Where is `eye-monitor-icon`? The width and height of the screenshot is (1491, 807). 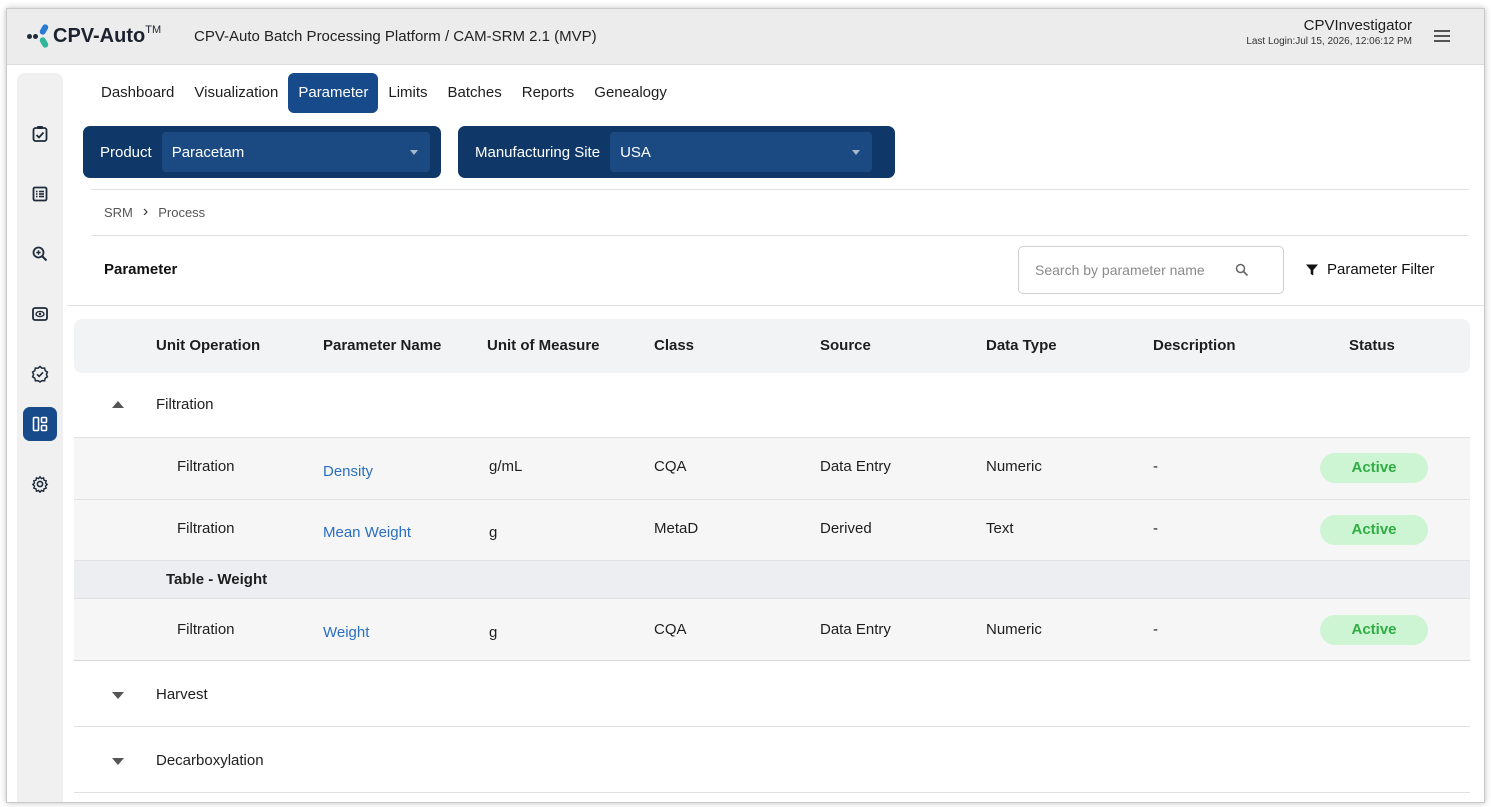 eye-monitor-icon is located at coordinates (40, 314).